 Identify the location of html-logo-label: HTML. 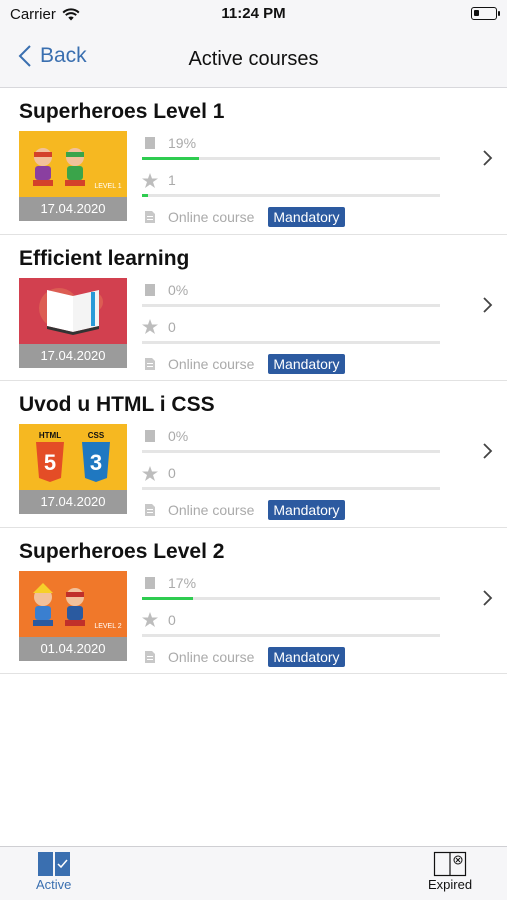
(50, 435).